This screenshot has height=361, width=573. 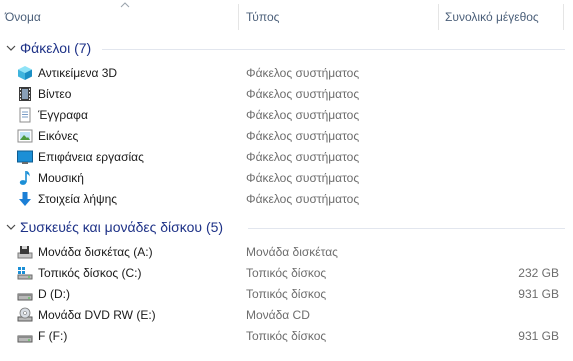 What do you see at coordinates (25, 136) in the screenshot?
I see `pictures-icon` at bounding box center [25, 136].